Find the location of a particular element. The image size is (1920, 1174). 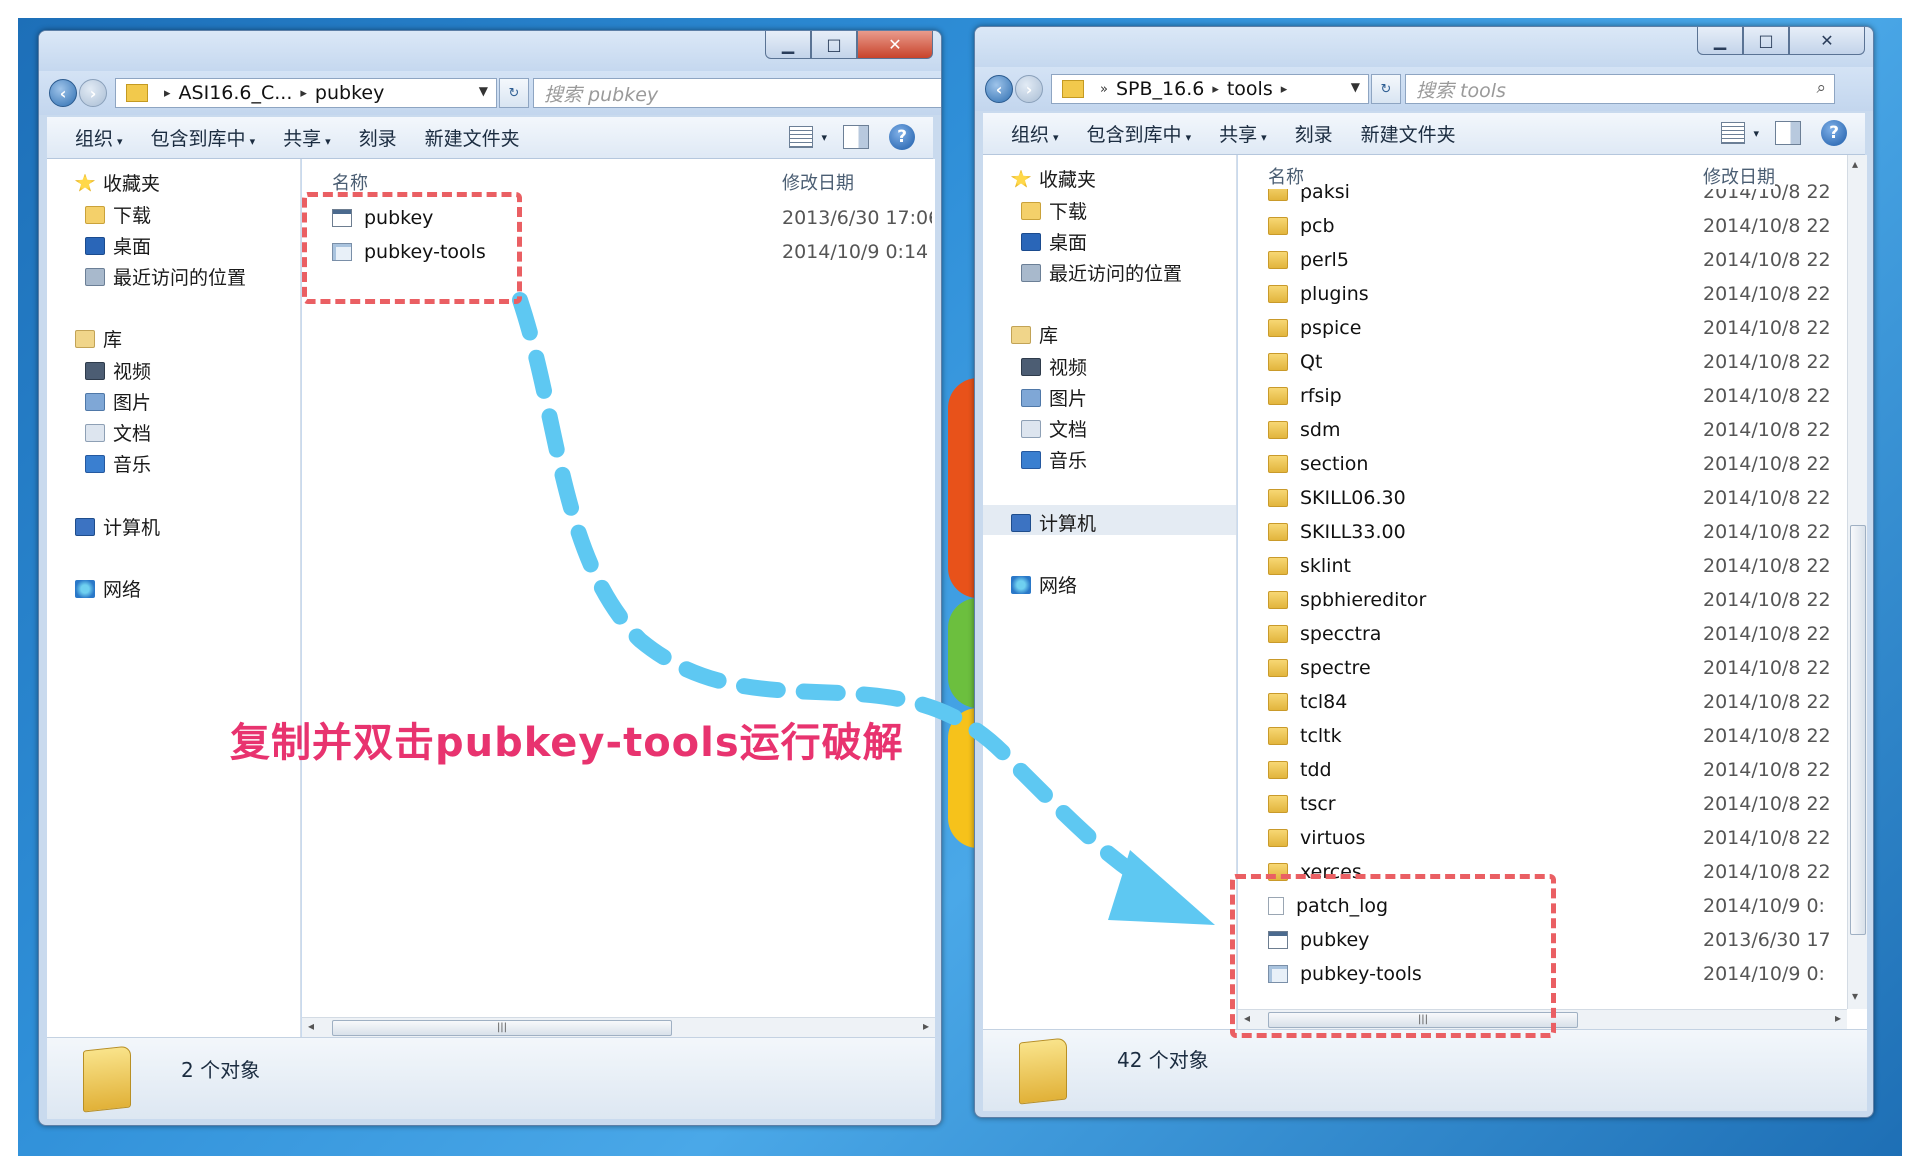

instruction-caption: 复制并双击pubkey-tools运行破解 is located at coordinates (567, 743).